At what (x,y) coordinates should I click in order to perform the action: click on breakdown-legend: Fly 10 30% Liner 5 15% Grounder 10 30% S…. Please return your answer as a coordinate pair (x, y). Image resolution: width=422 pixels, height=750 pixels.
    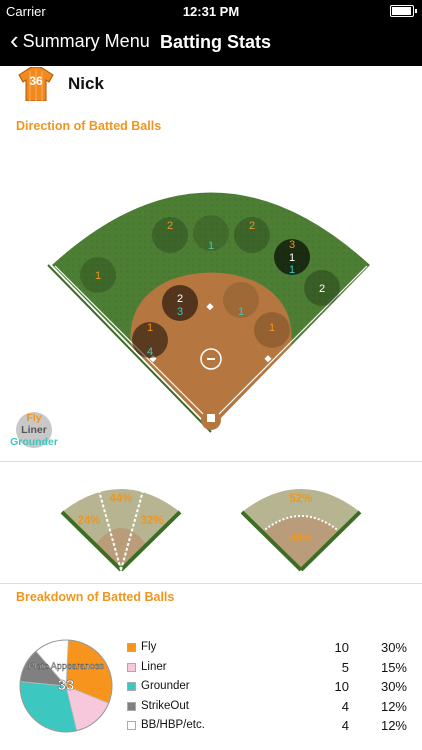
    Looking at the image, I should click on (272, 689).